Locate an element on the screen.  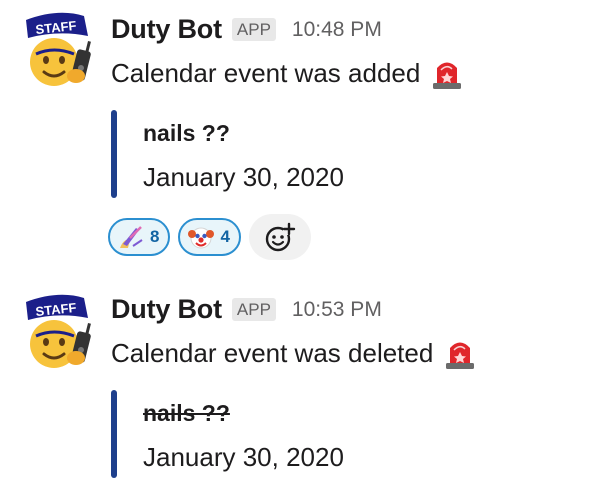
message-header: Duty Bot APP 10:48 PM is located at coordinates (246, 29).